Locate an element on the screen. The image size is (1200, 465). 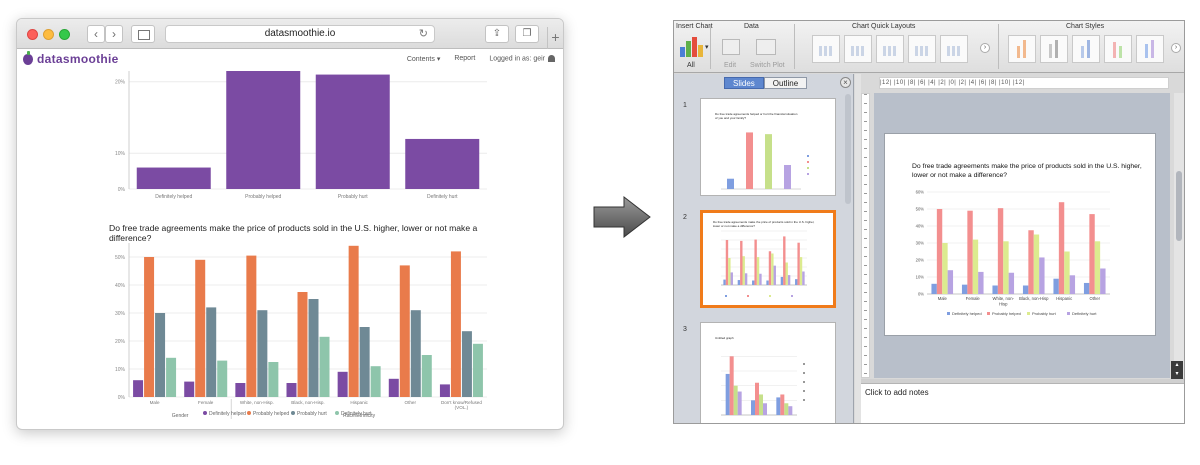
forward-button: › is located at coordinates (114, 34).